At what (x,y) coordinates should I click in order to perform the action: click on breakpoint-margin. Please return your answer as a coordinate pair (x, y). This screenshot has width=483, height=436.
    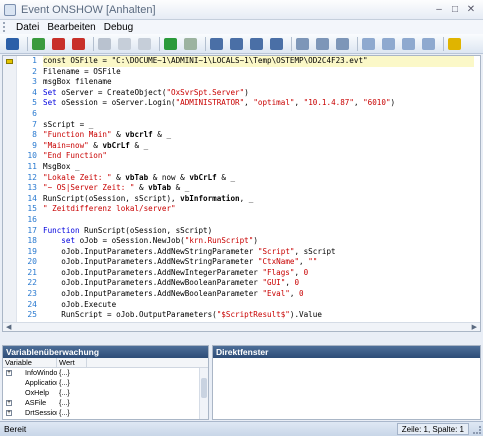
    Looking at the image, I should click on (10, 193).